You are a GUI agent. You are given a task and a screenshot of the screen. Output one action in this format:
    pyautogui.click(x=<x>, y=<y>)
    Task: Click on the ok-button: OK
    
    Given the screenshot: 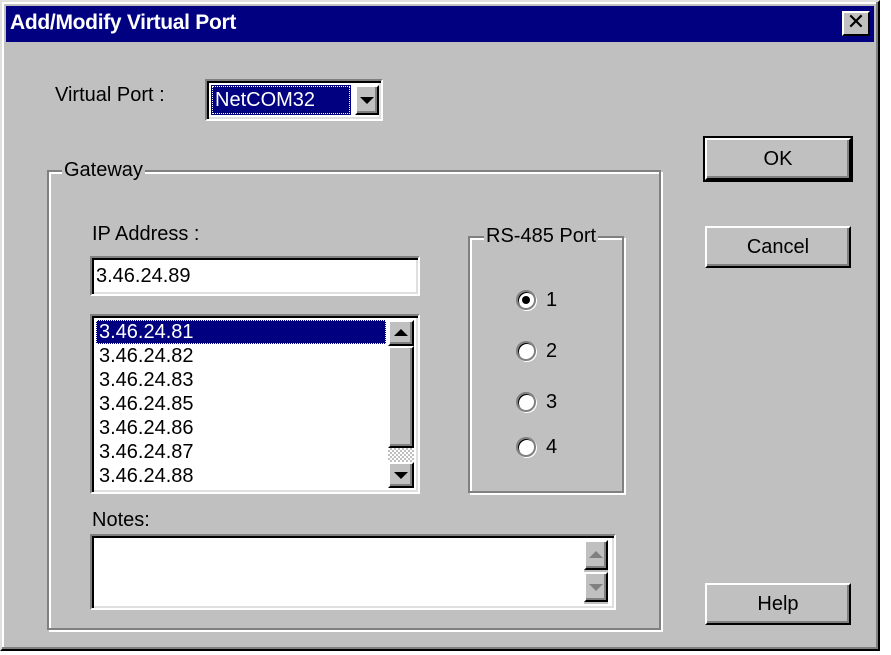 What is the action you would take?
    pyautogui.click(x=778, y=159)
    